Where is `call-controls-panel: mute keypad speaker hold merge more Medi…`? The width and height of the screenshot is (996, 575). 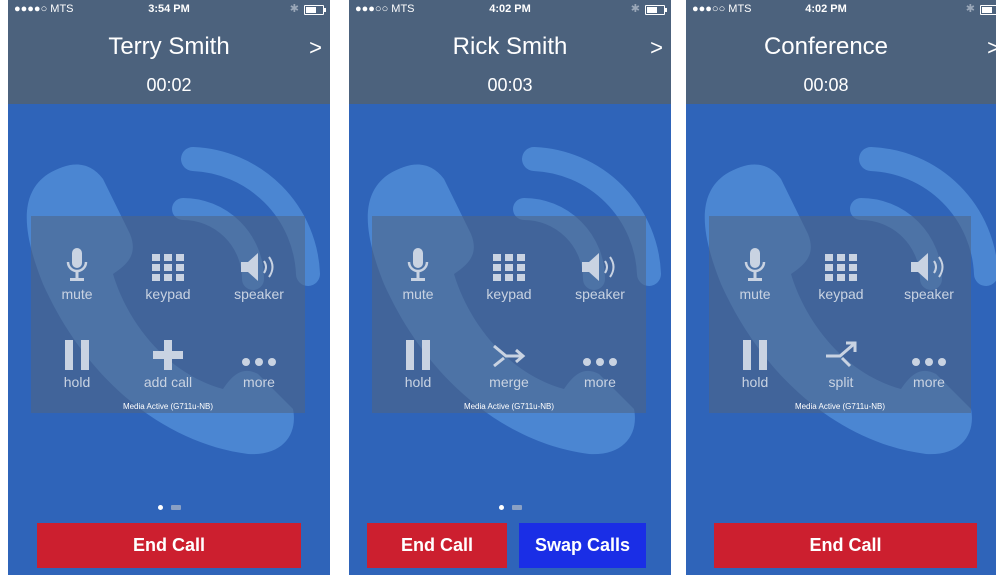
call-controls-panel: mute keypad speaker hold merge more Medi… is located at coordinates (509, 314).